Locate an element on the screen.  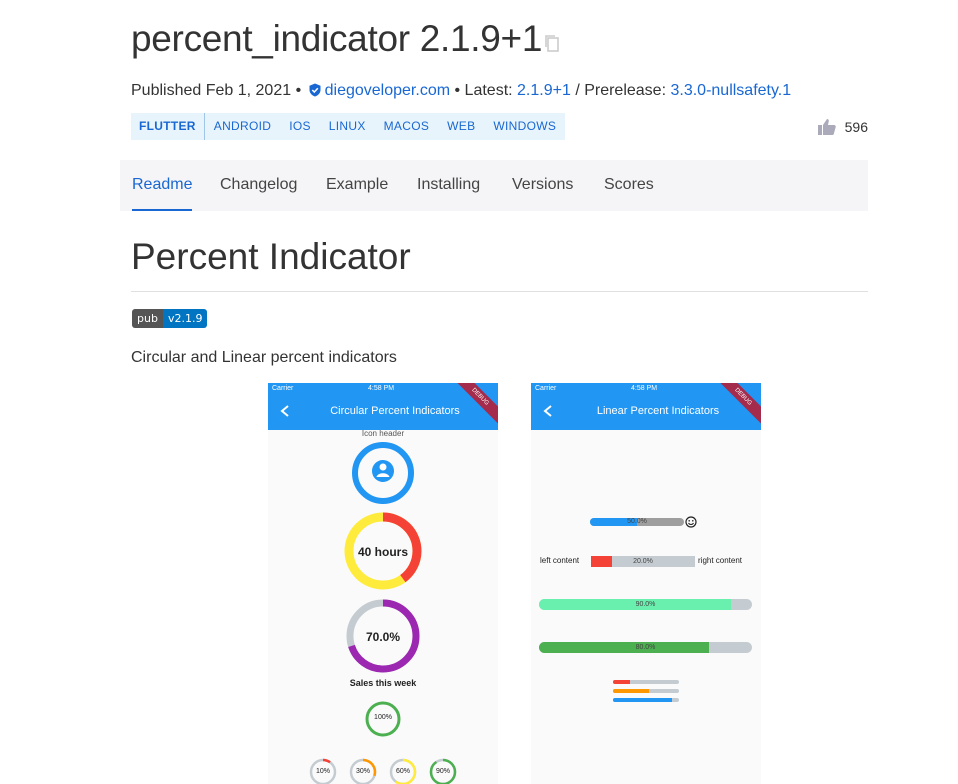
readme-description: Circular and Linear percent indicators is located at coordinates (264, 357).